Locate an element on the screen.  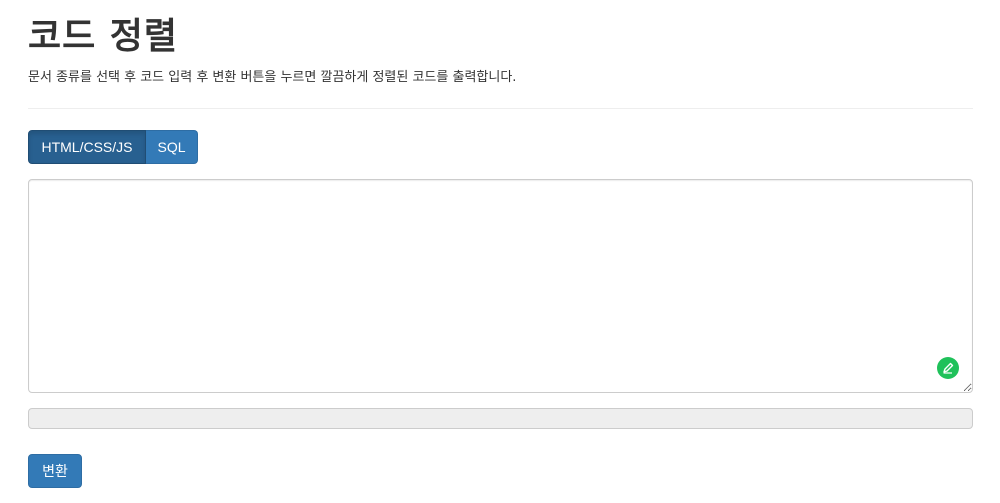
doc-type-toggle-group: HTML/CSS/JS SQL is located at coordinates (113, 147).